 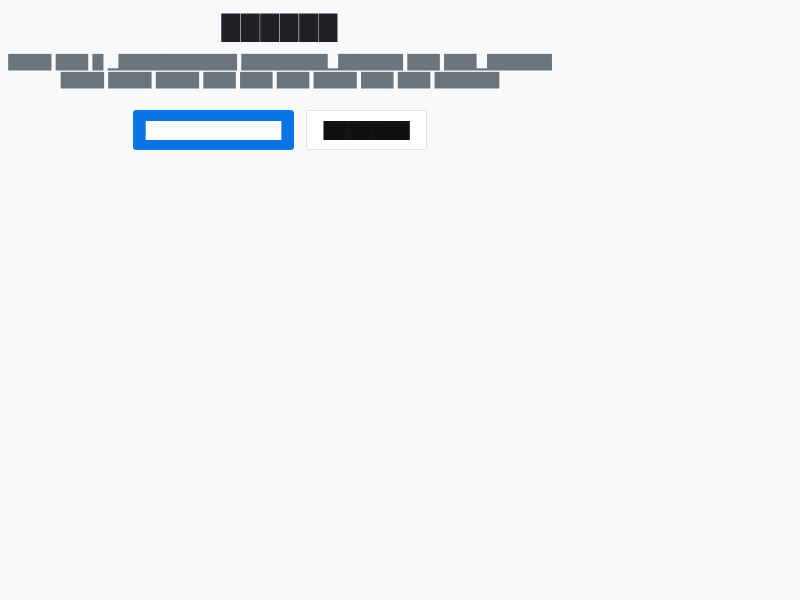 I want to click on action-buttons: ███████████ ███████, so click(x=280, y=130).